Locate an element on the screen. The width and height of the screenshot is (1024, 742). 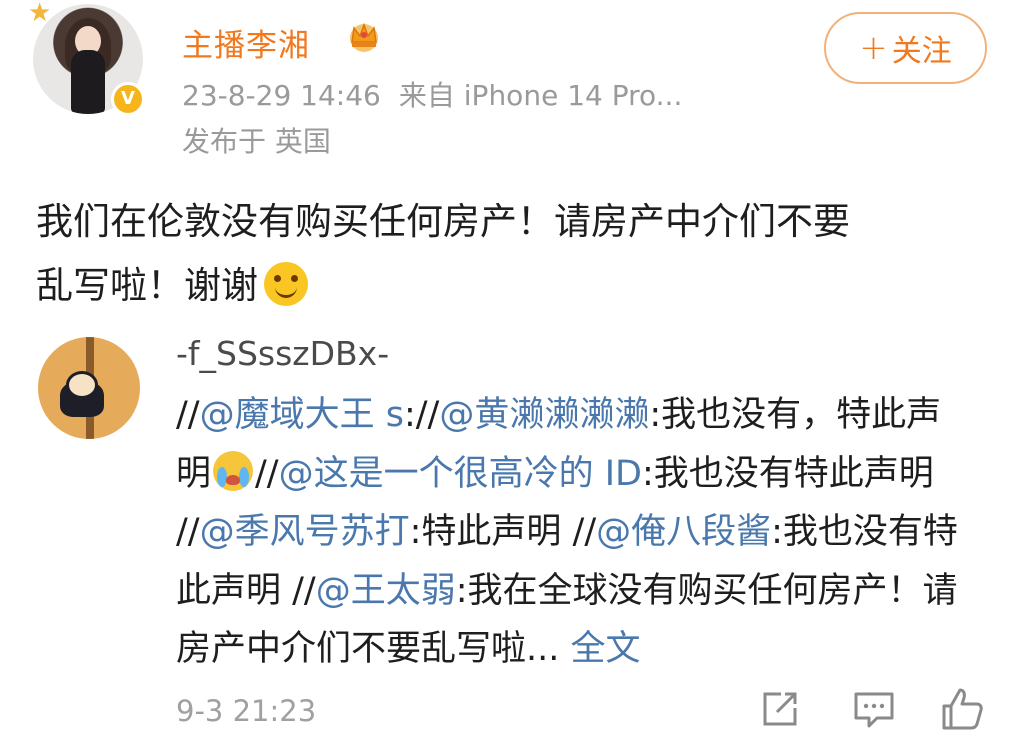
verified-badge-icon: V is located at coordinates (128, 99).